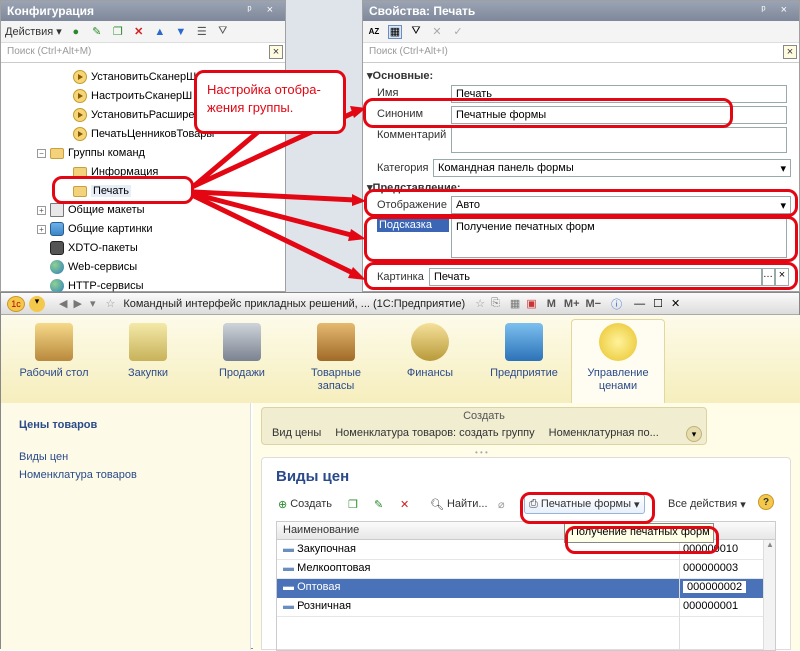  Describe the element at coordinates (305, 504) in the screenshot. I see `create-button: ⊕ Создать` at that location.